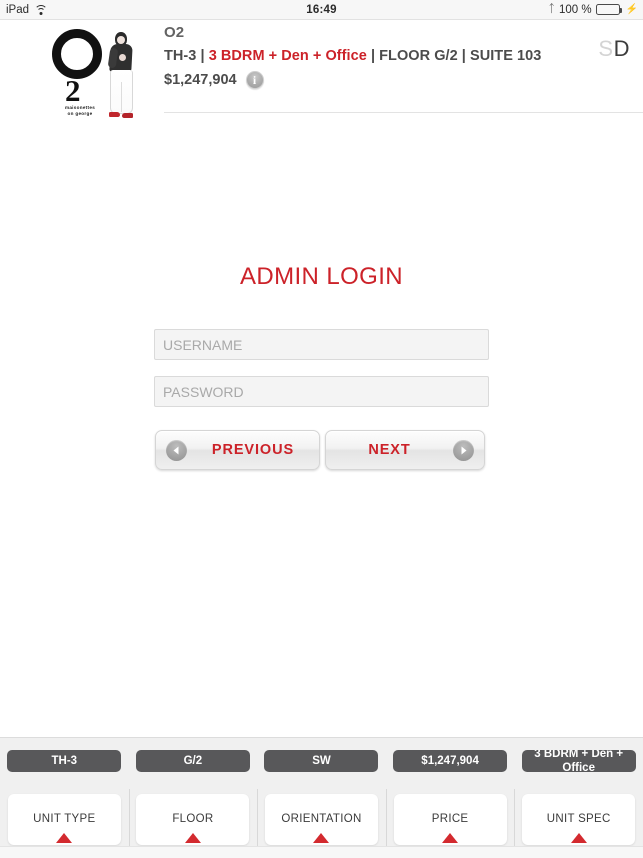 This screenshot has height=858, width=643. I want to click on filter-pill-unit-spec: 3 BDRM + Den + Office, so click(578, 761).